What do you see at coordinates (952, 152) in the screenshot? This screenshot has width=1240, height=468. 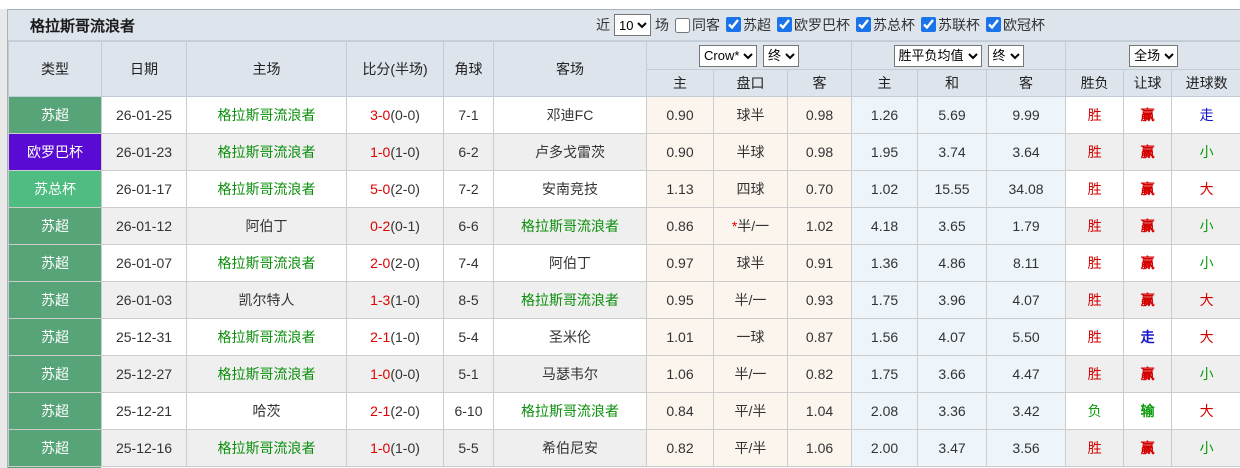 I see `avg-draw-odds: 3.74` at bounding box center [952, 152].